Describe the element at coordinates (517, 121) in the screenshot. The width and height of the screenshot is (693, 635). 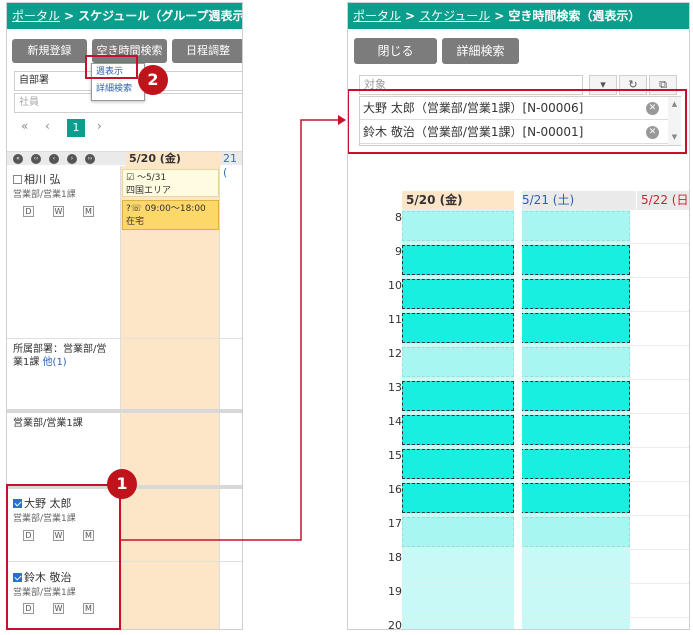
I see `highlight-selected-list` at that location.